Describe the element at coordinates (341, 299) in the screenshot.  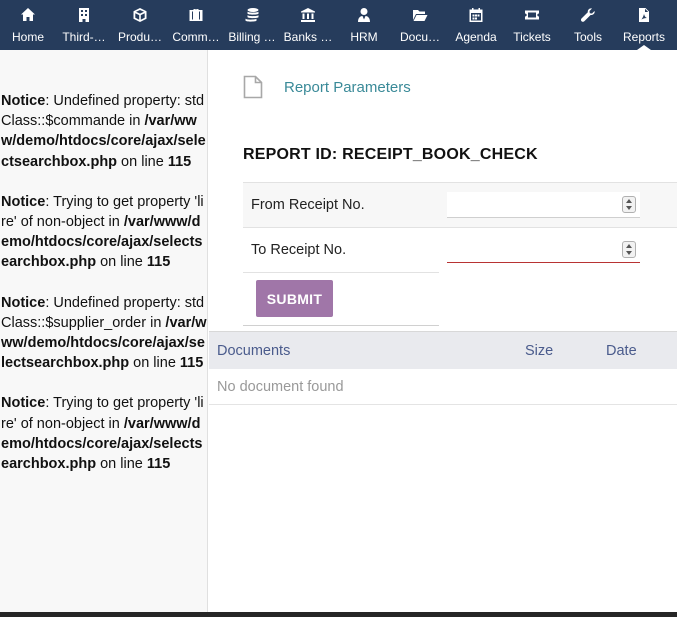
I see `submit-row: SUBMIT` at that location.